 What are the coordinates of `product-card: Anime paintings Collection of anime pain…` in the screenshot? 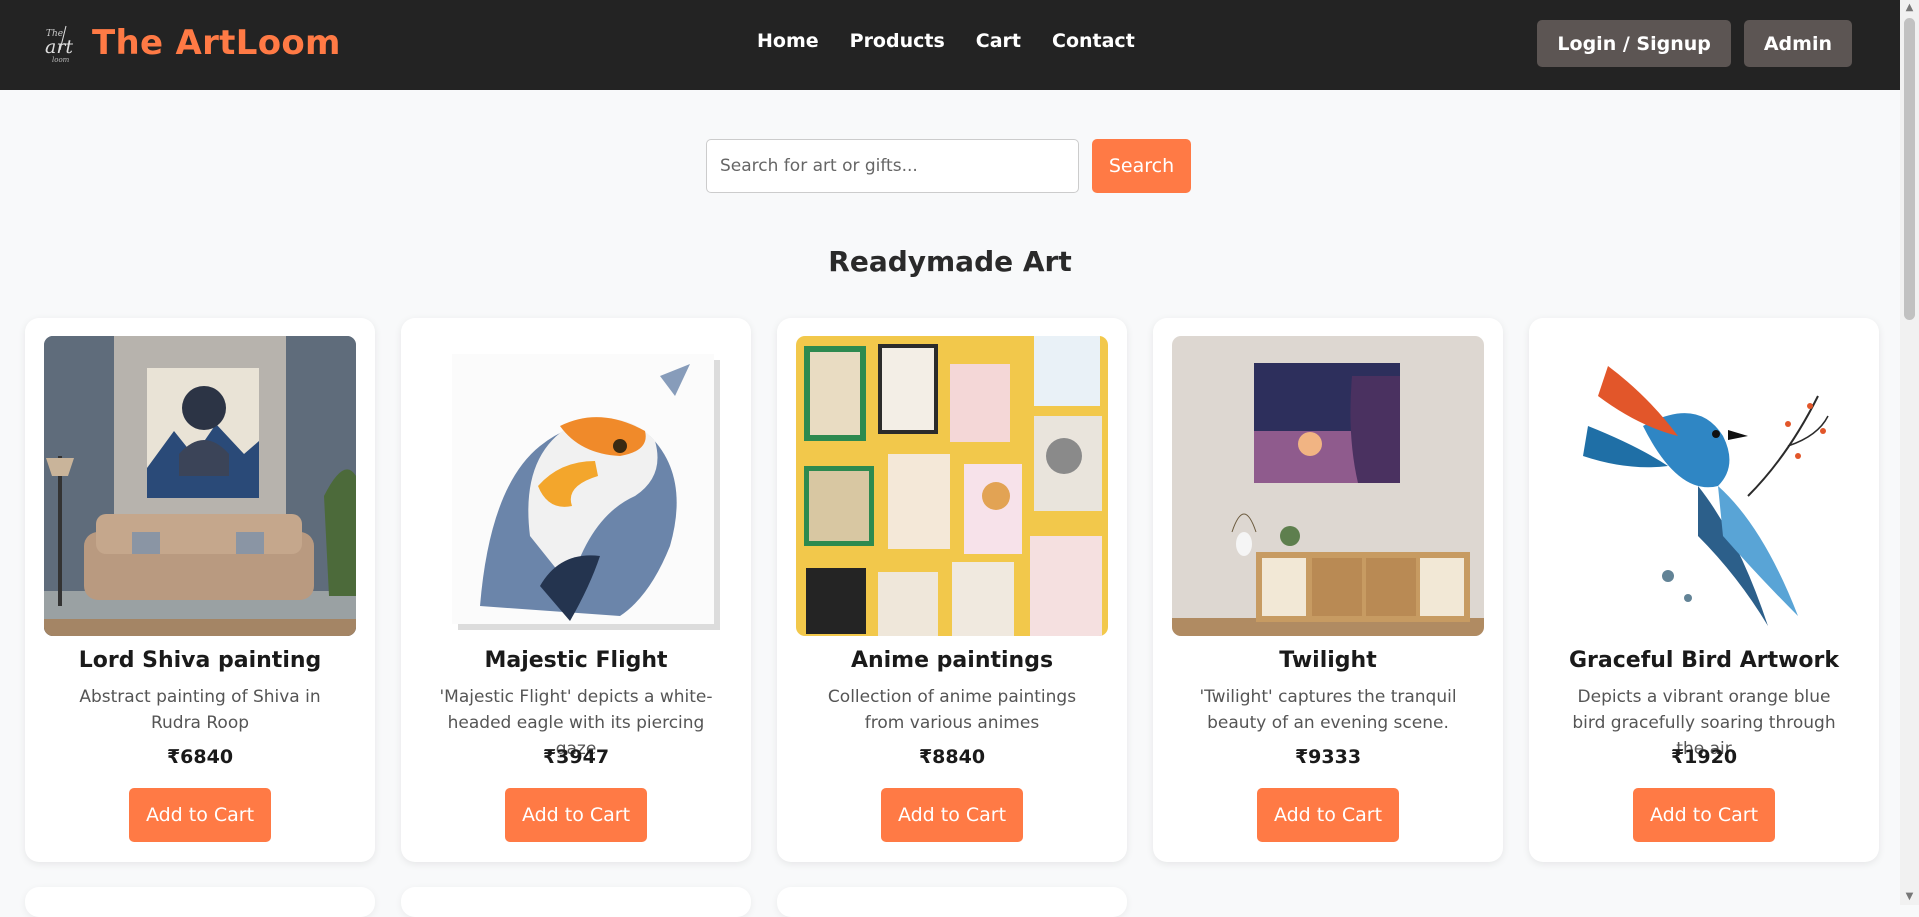 It's located at (952, 590).